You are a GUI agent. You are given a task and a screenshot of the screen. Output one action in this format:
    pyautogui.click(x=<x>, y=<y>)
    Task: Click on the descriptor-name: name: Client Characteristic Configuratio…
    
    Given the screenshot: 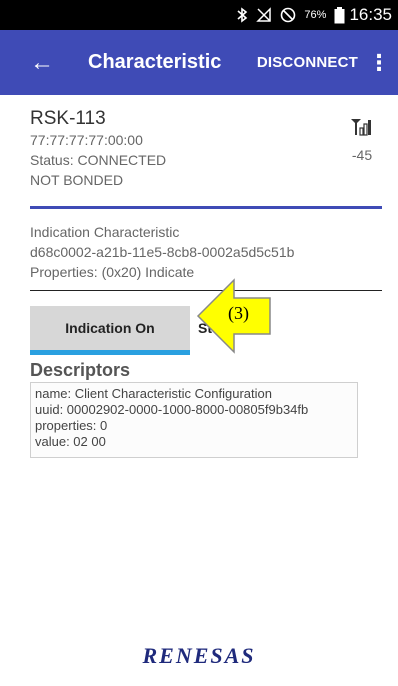 What is the action you would take?
    pyautogui.click(x=153, y=393)
    